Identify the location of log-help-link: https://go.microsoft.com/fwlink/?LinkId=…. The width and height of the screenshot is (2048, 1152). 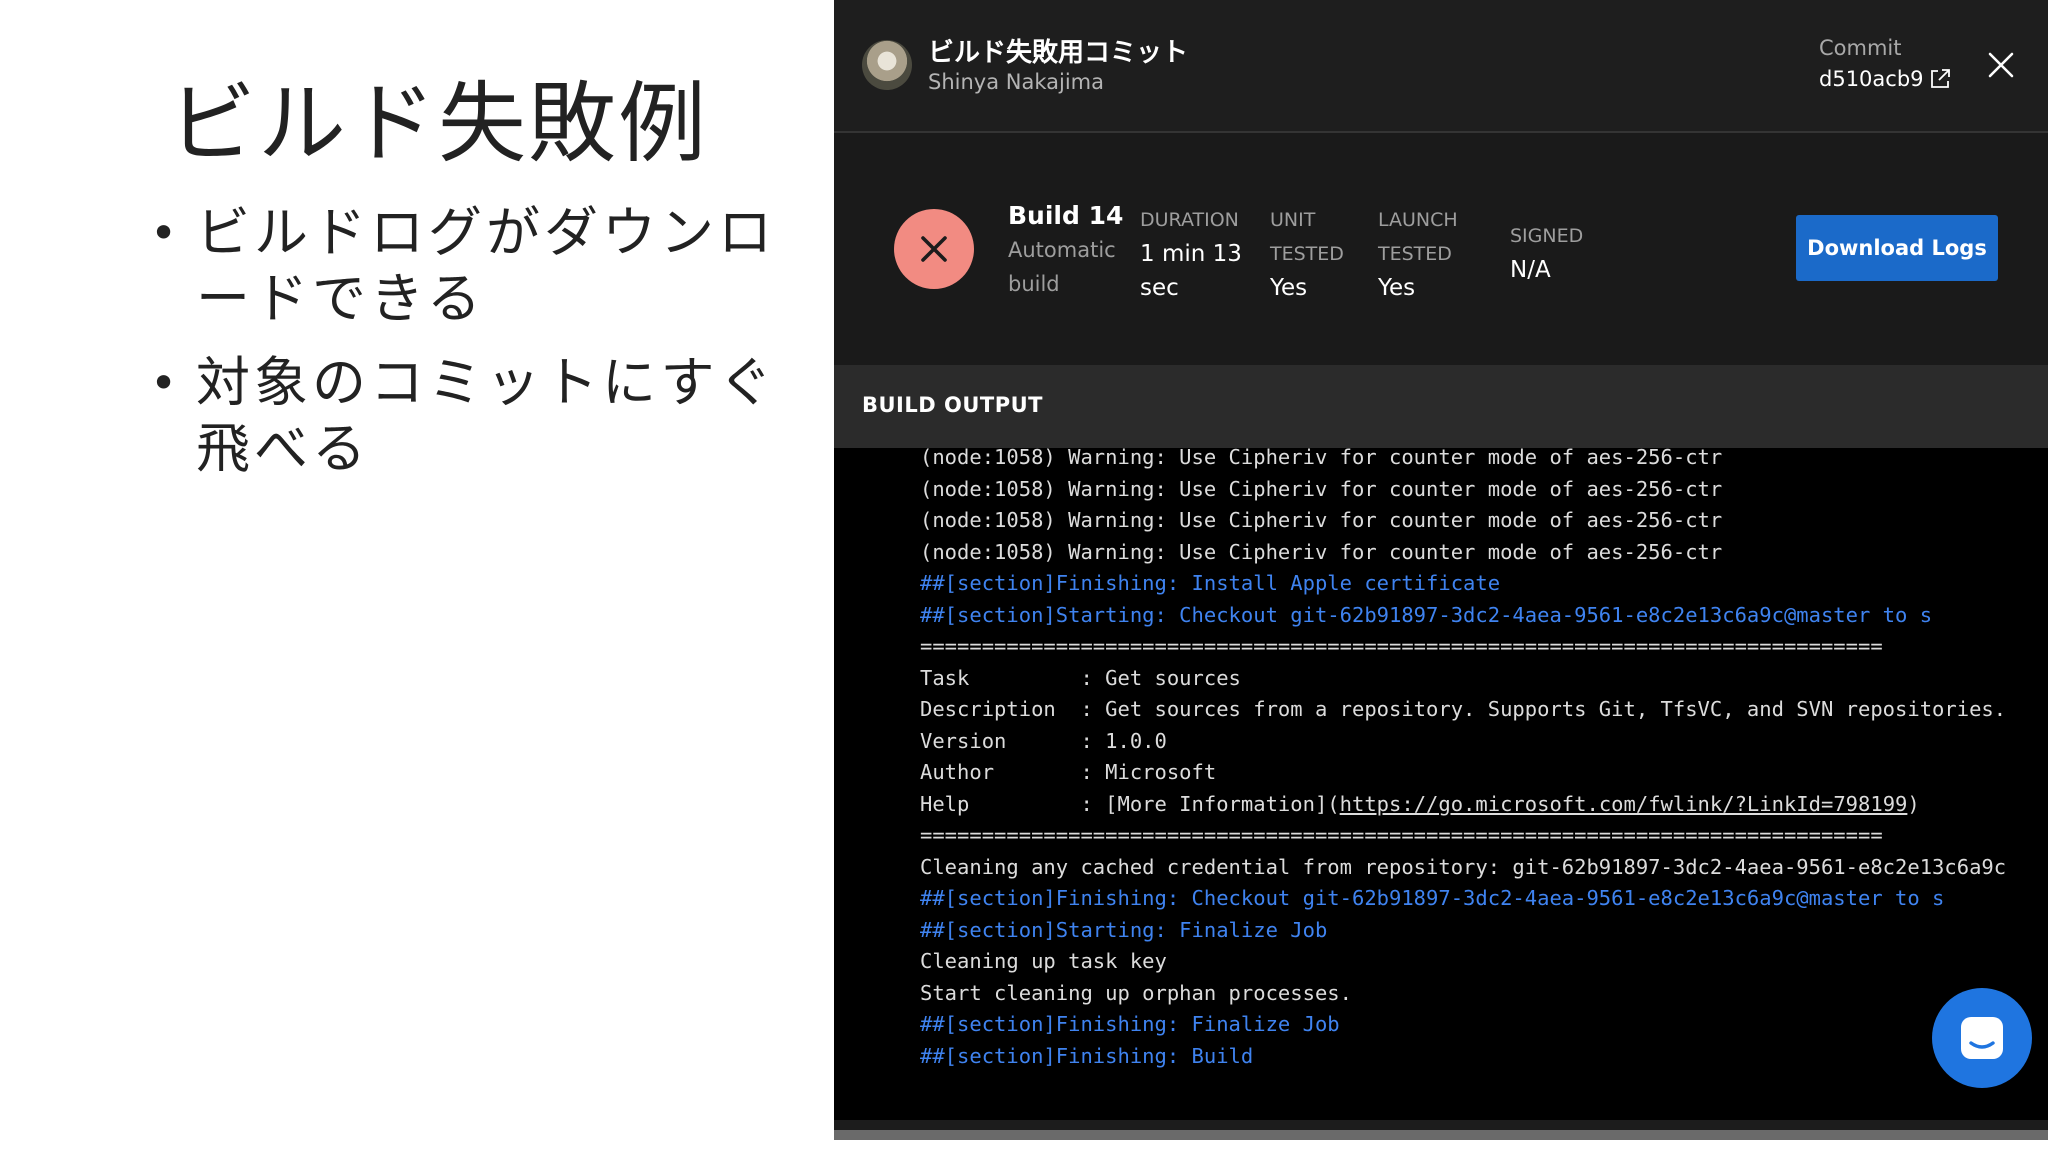
(1624, 804).